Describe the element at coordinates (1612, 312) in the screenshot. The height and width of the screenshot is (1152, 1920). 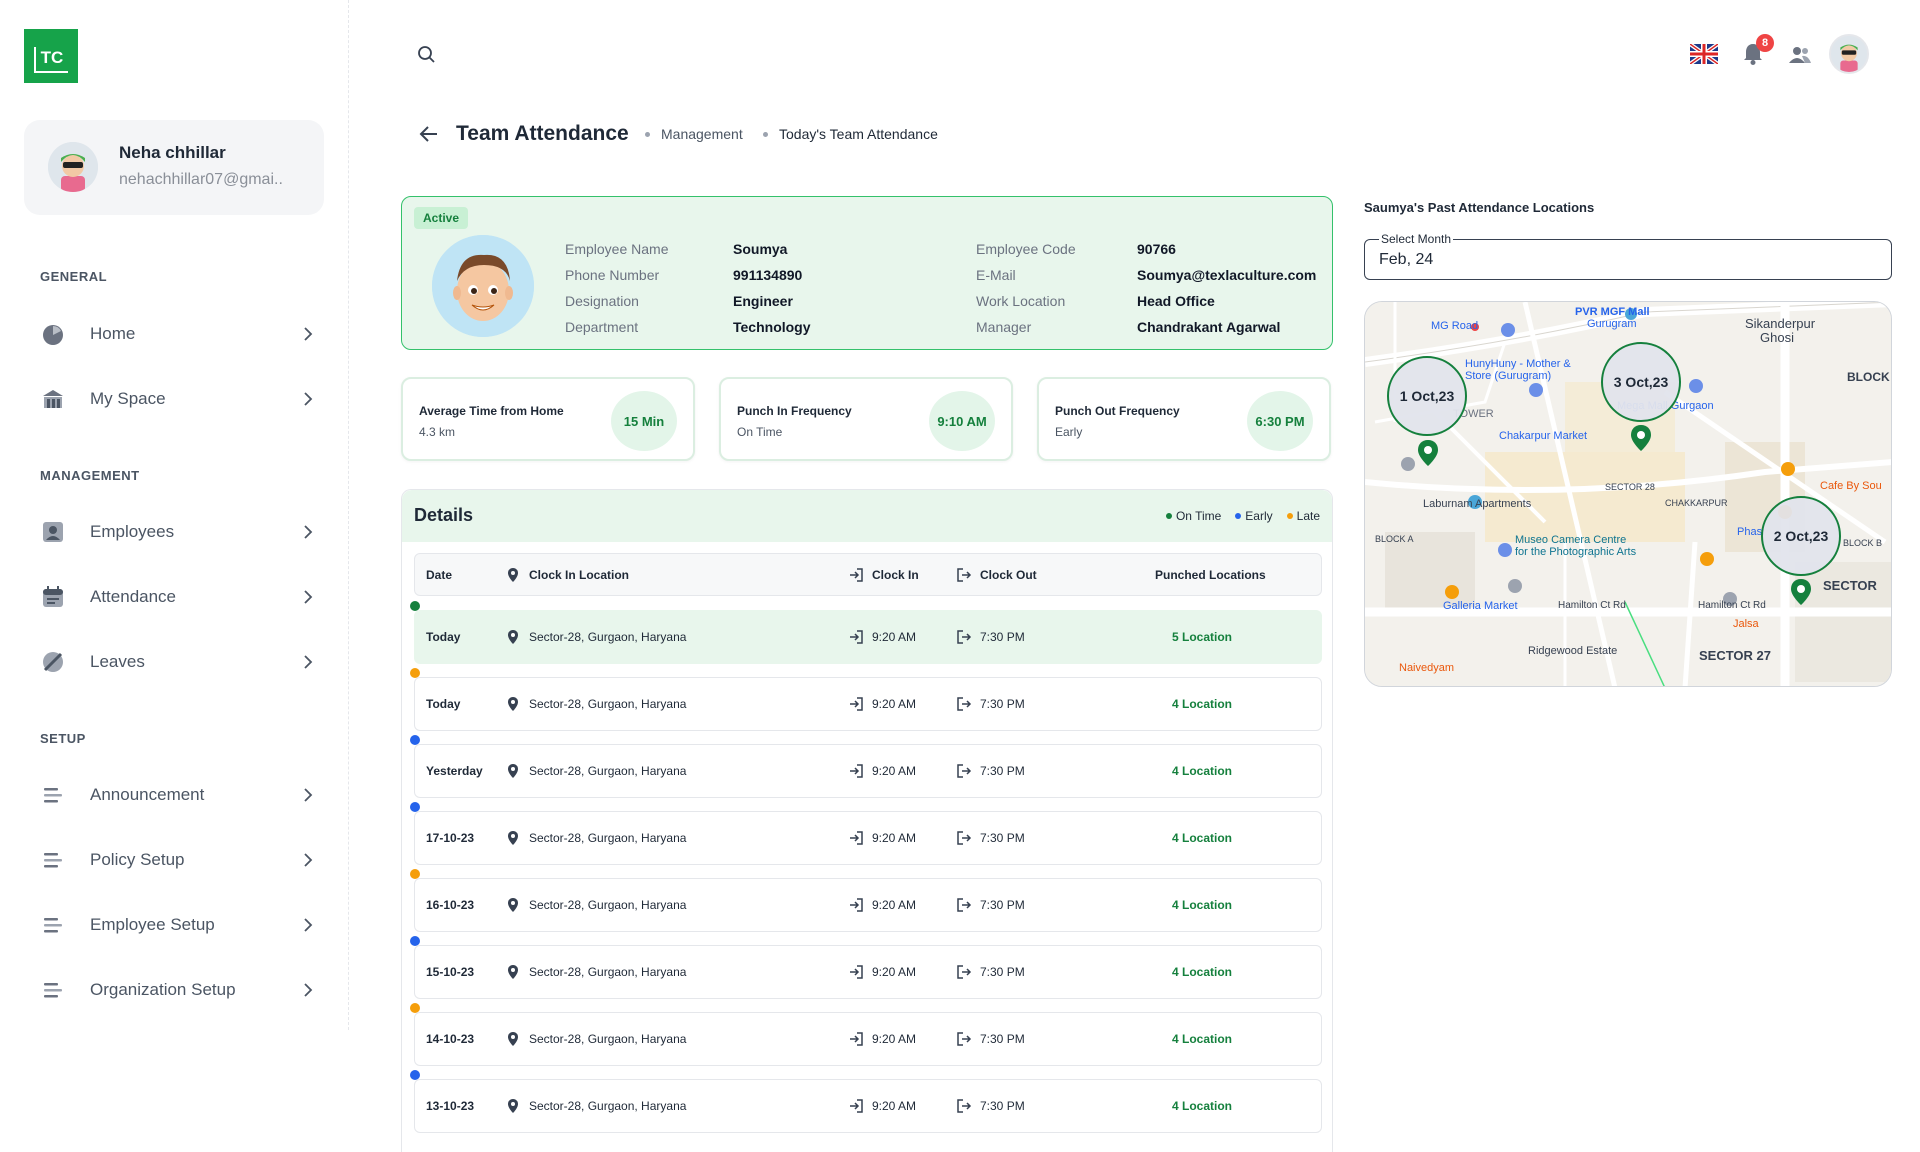
I see `map-place-pvr: PVR MGF Mall` at that location.